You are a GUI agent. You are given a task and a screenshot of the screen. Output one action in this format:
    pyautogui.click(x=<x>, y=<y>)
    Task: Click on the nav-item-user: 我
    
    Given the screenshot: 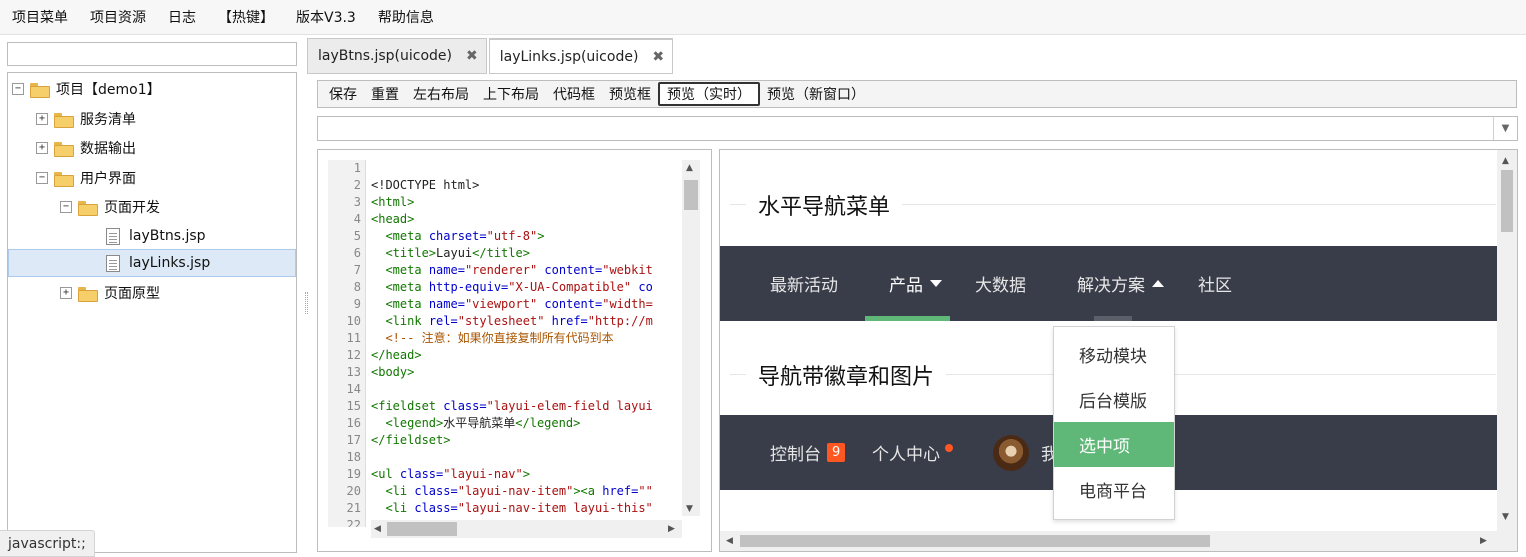 What is the action you would take?
    pyautogui.click(x=1025, y=452)
    